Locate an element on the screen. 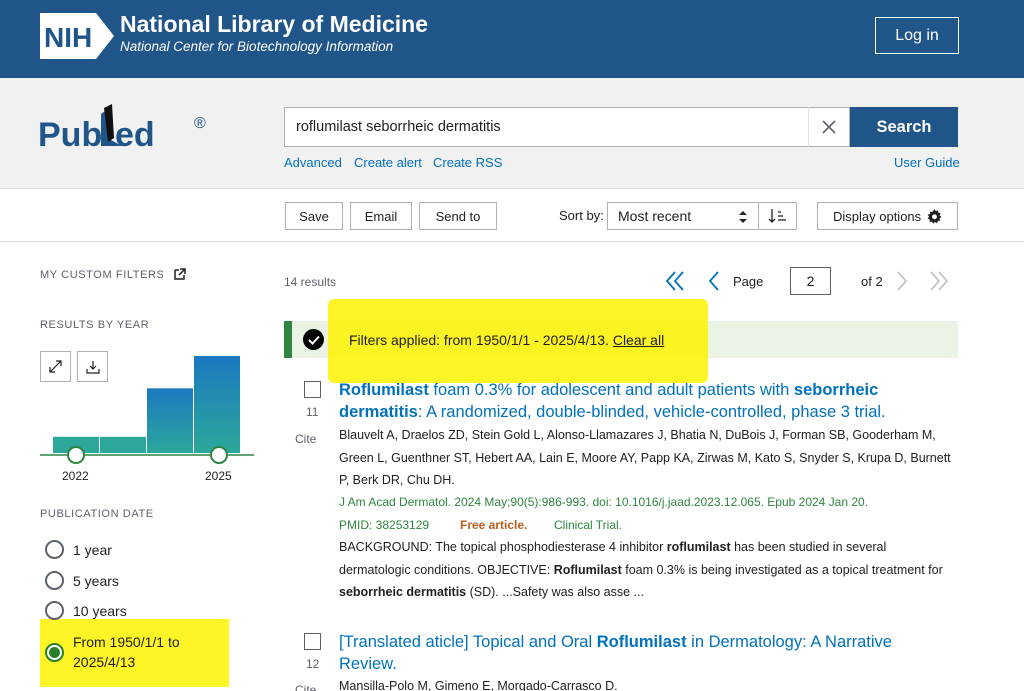 This screenshot has height=691, width=1024. clear-search-button is located at coordinates (829, 127).